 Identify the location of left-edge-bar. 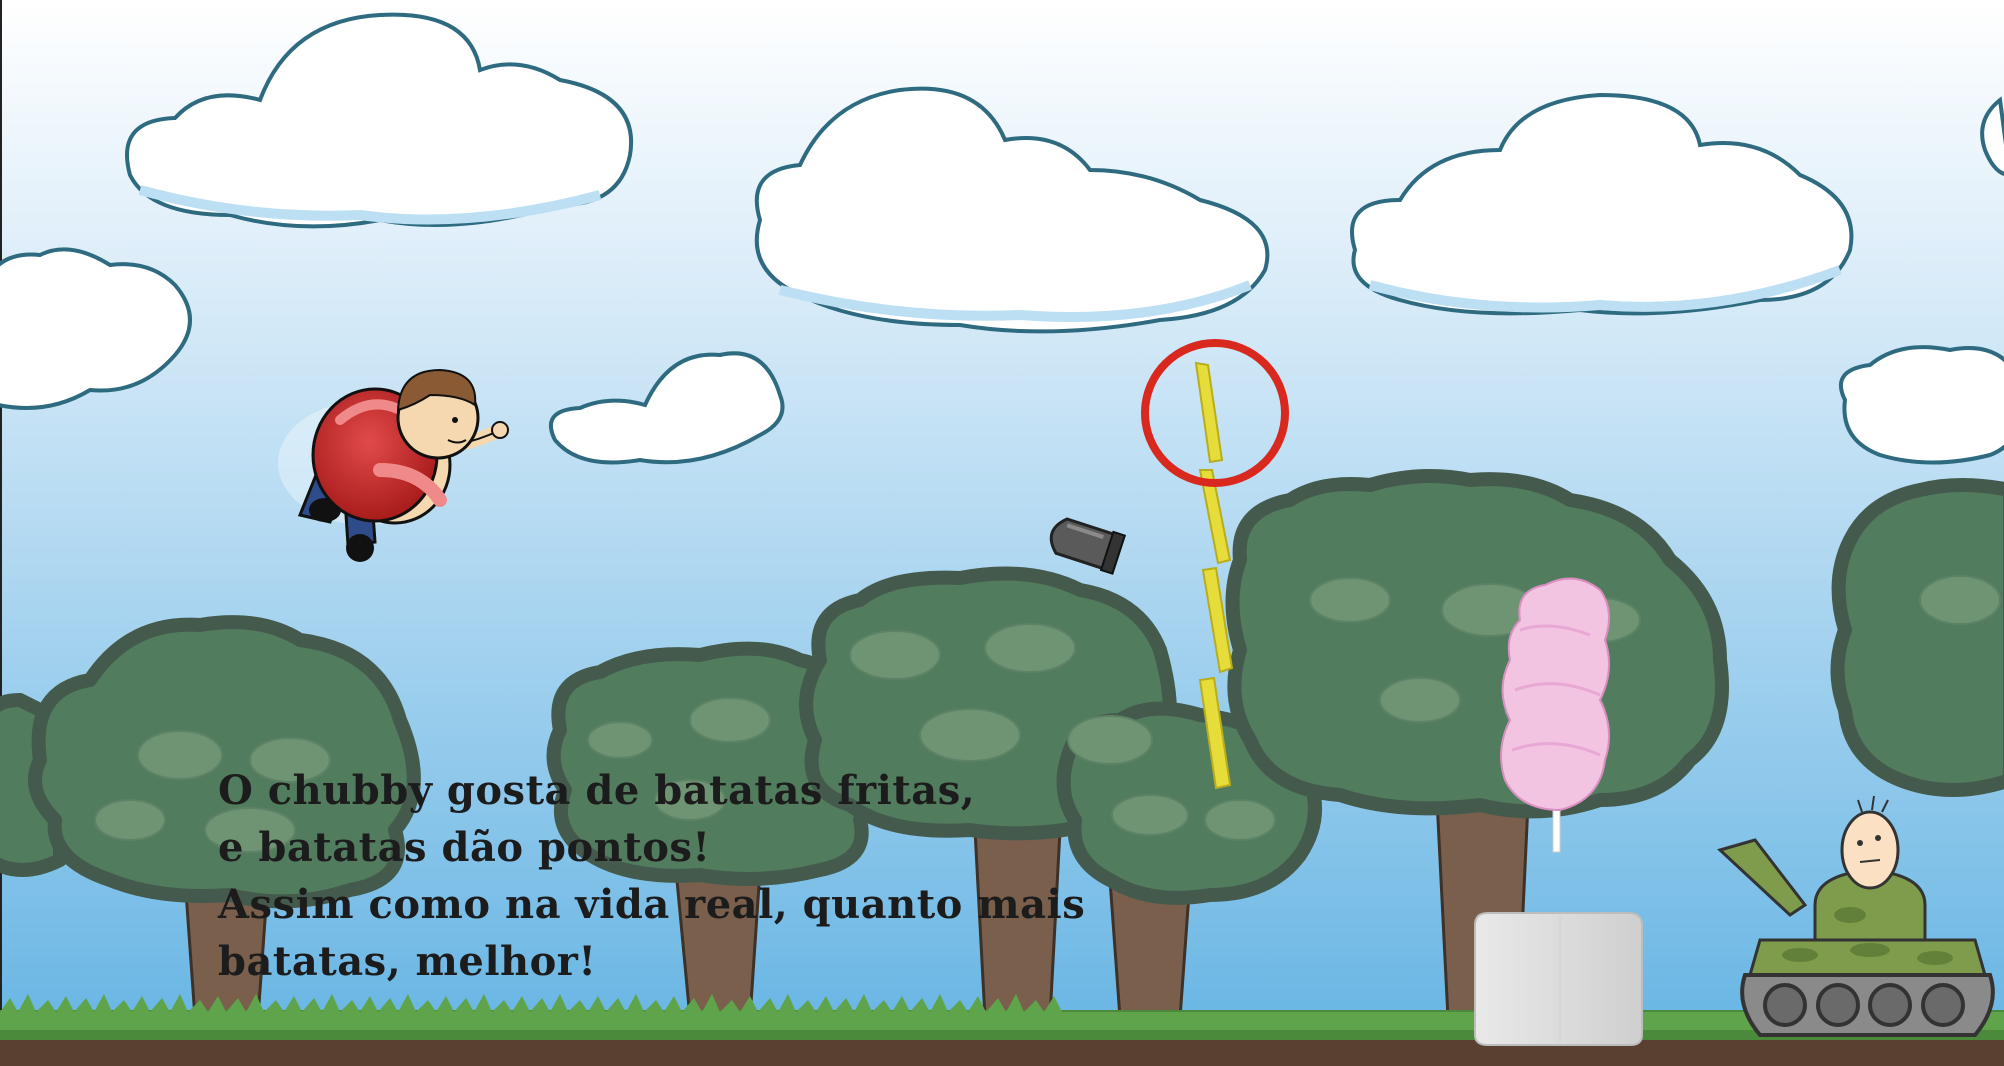
(1, 533).